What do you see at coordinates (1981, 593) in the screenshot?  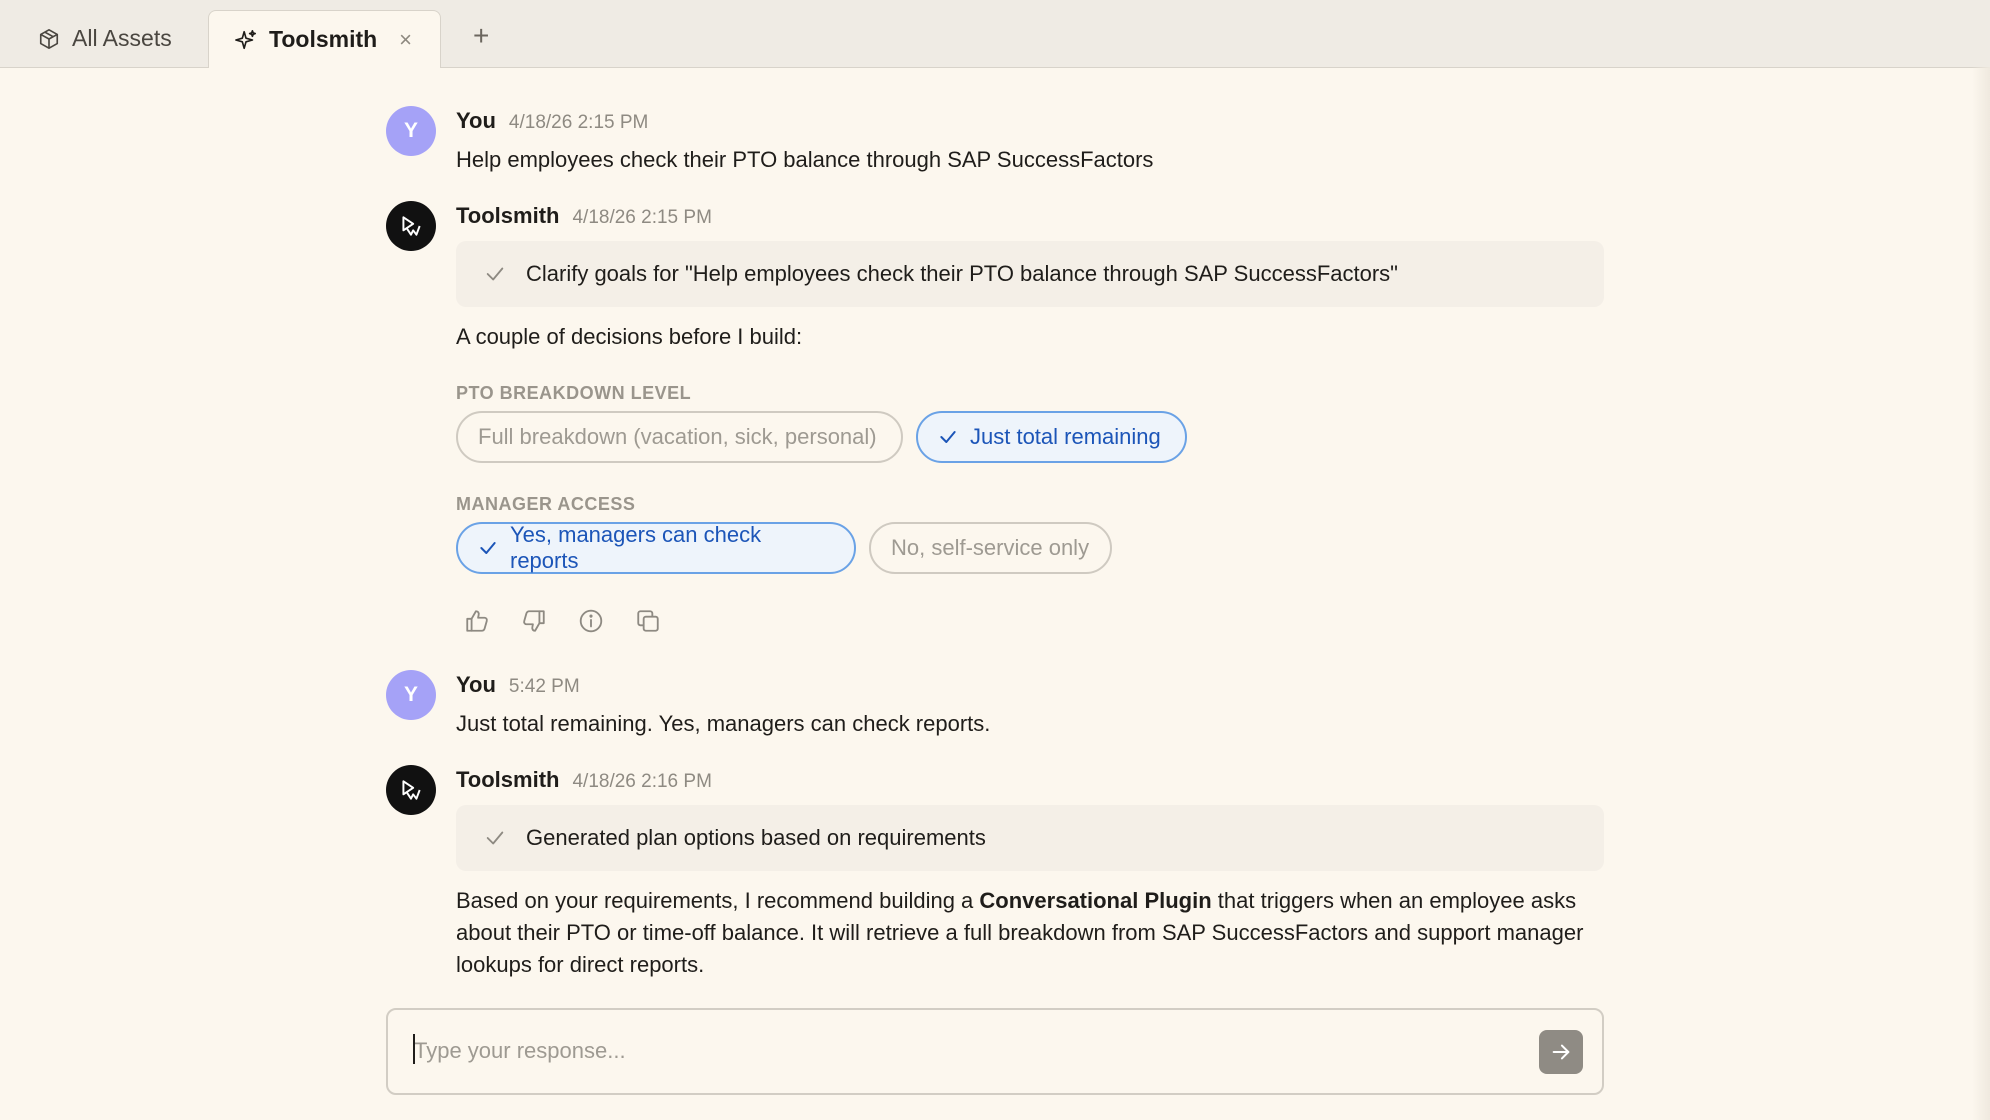 I see `scroll-edge-shadow` at bounding box center [1981, 593].